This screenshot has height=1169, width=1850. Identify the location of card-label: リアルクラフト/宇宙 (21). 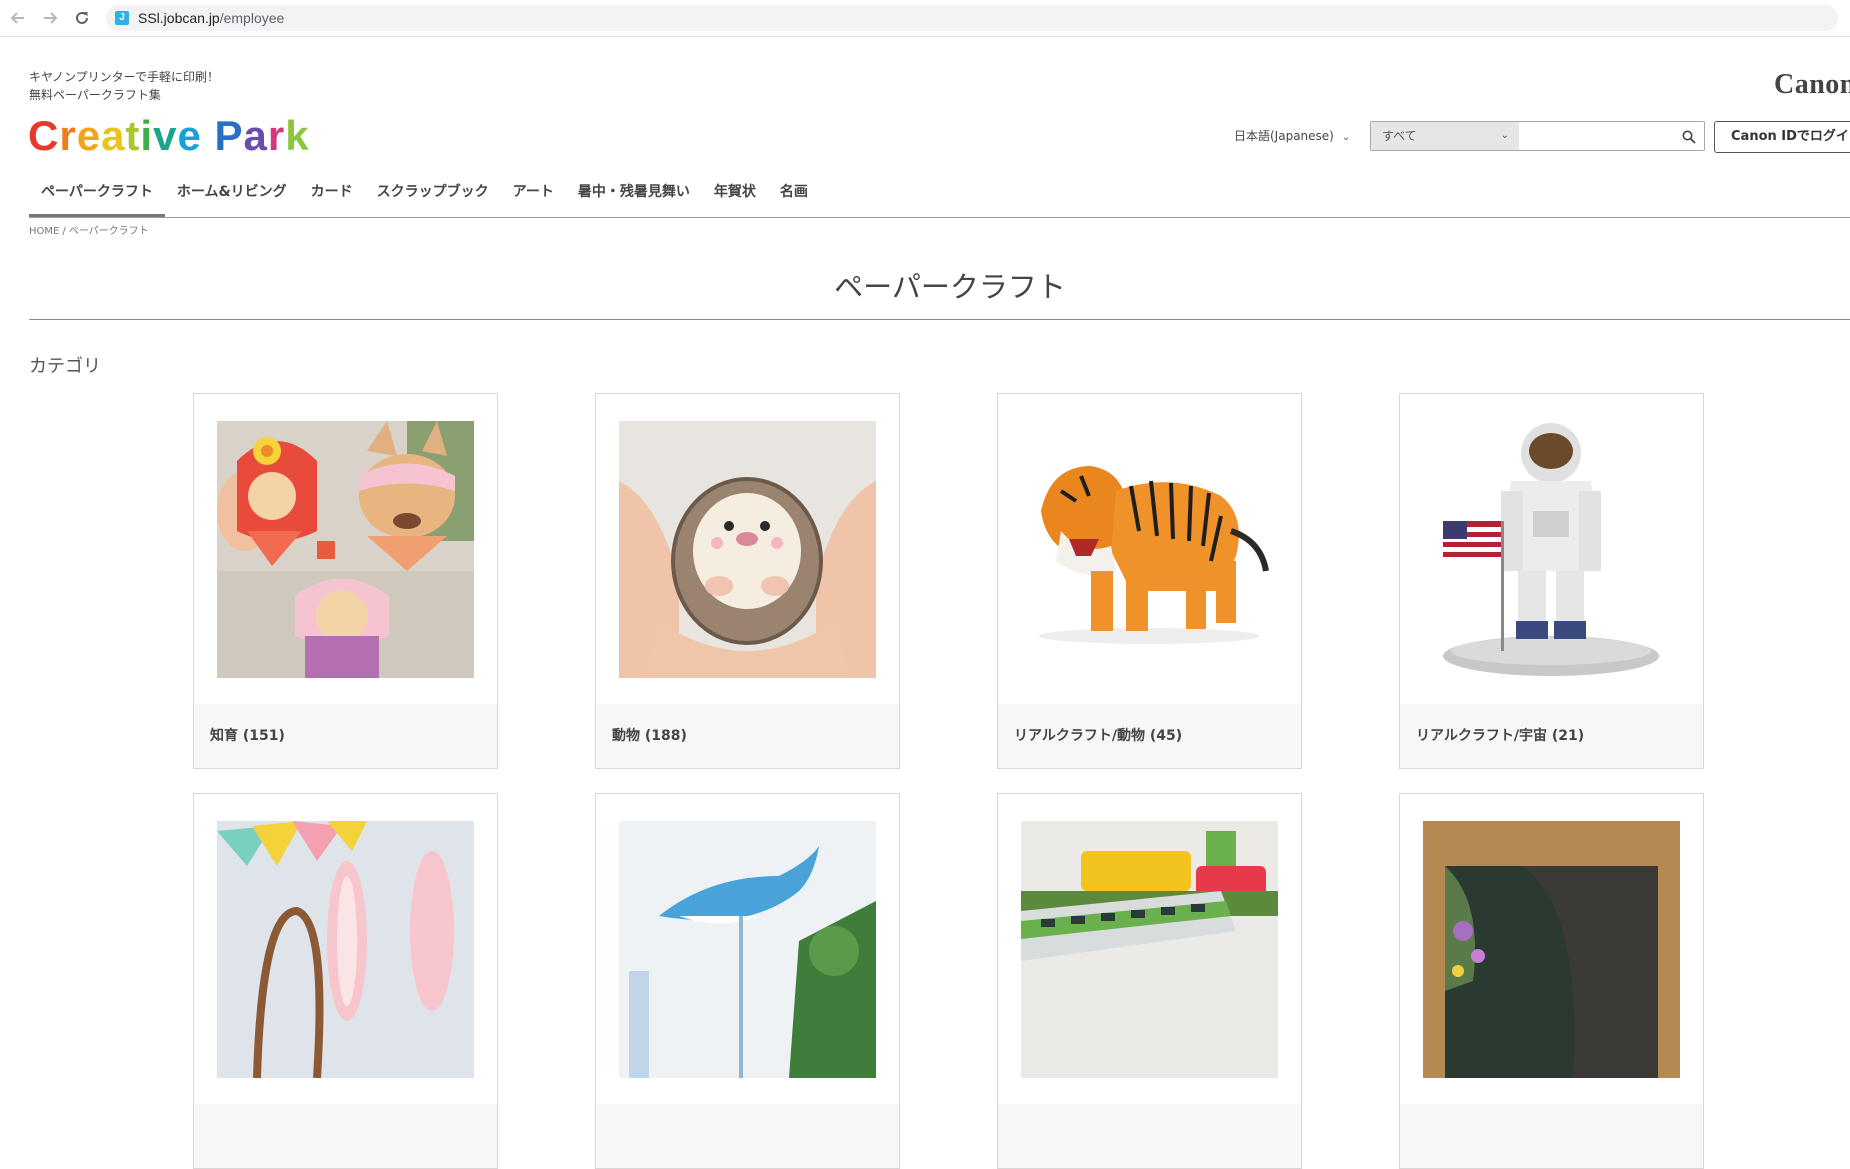
(1500, 736).